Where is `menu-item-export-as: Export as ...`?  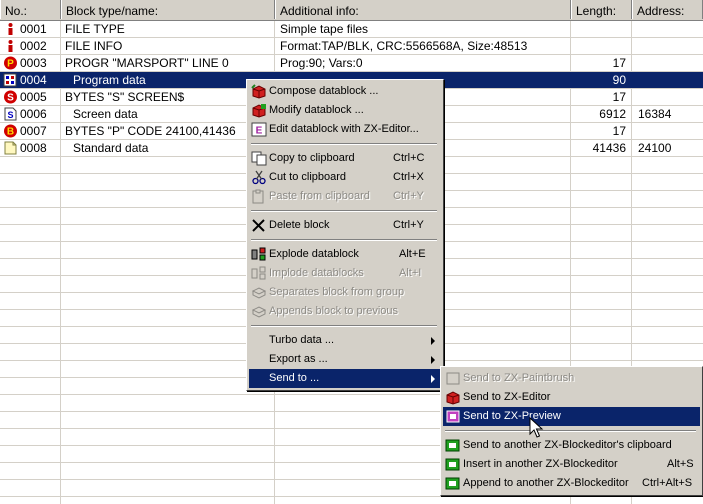
menu-item-export-as: Export as ... is located at coordinates (345, 359).